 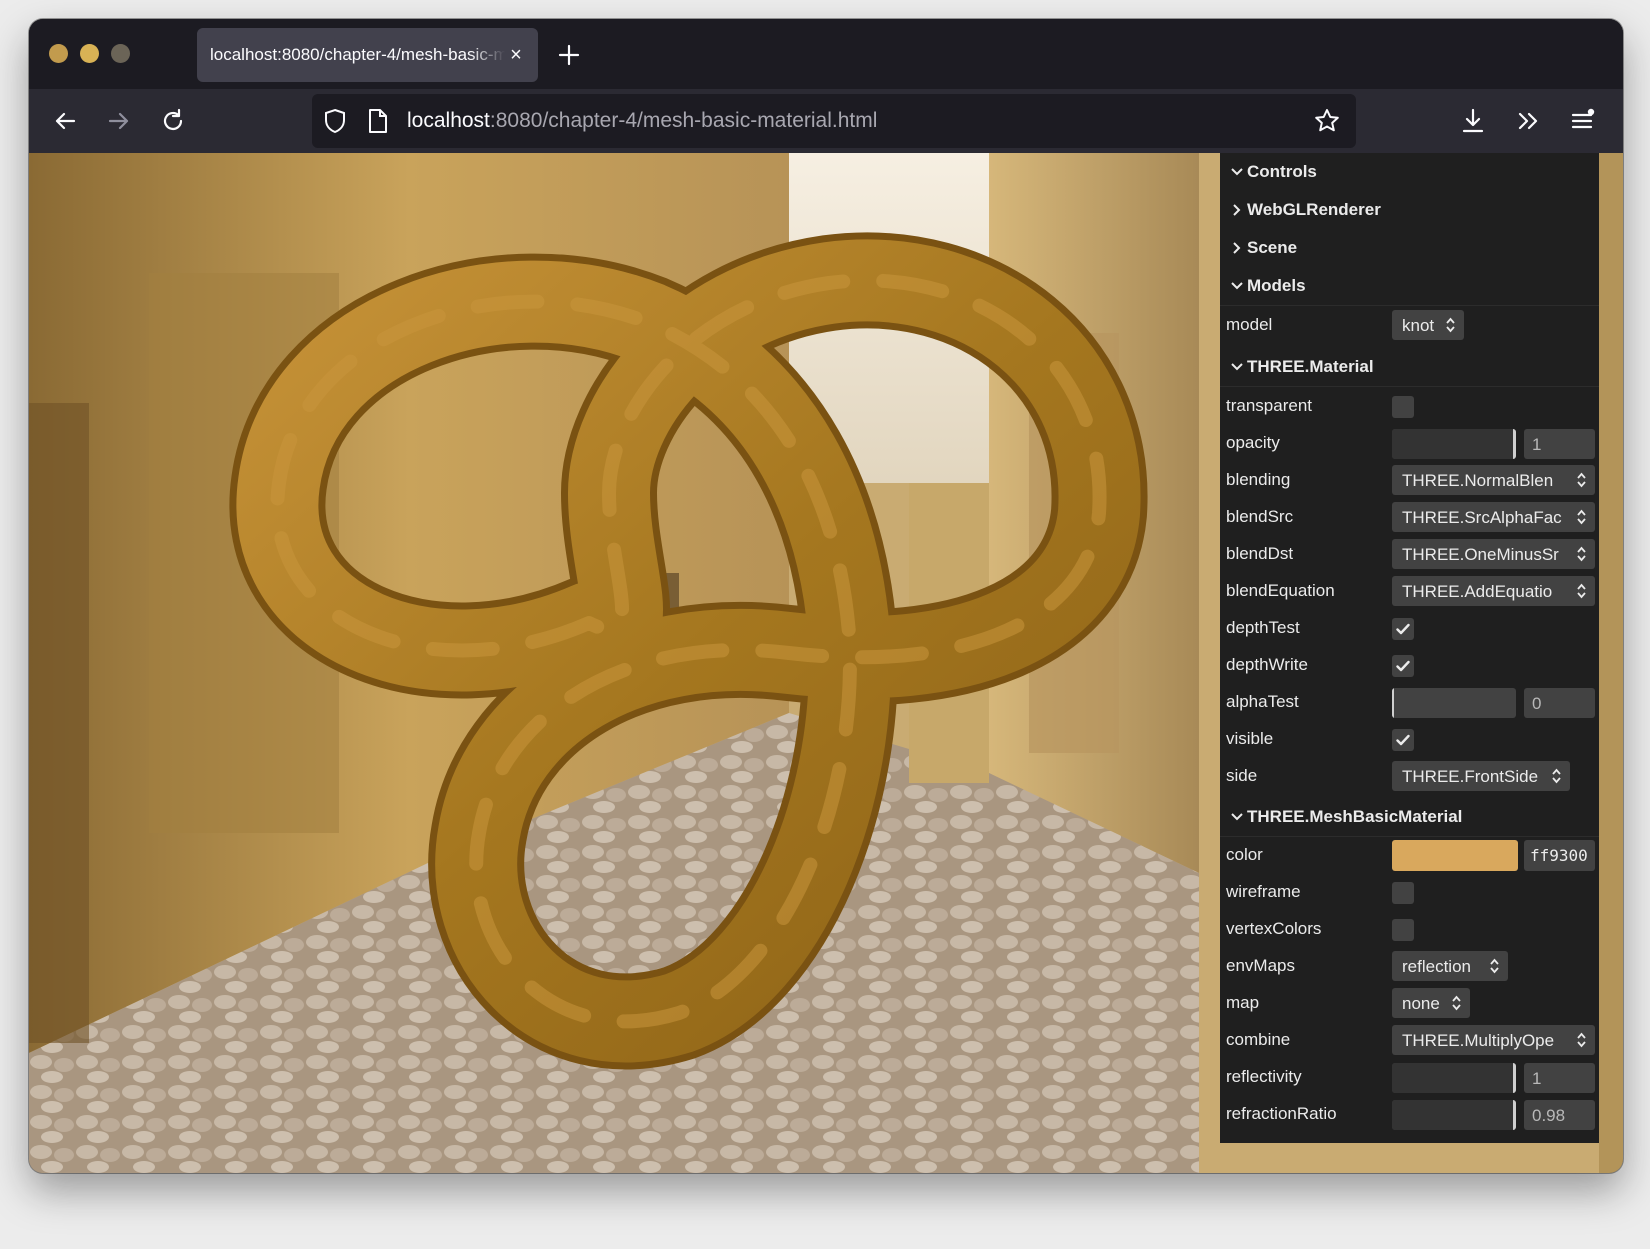 I want to click on alphatest-slider, so click(x=1454, y=703).